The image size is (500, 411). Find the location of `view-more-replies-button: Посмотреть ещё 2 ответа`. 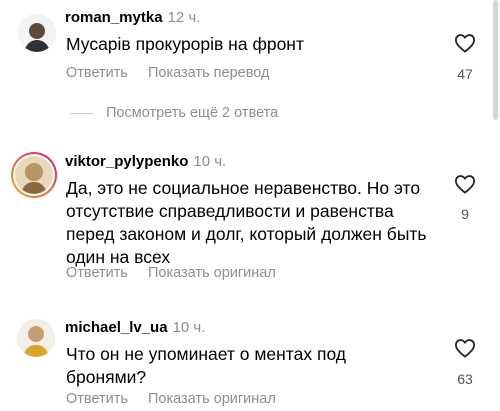

view-more-replies-button: Посмотреть ещё 2 ответа is located at coordinates (174, 113).